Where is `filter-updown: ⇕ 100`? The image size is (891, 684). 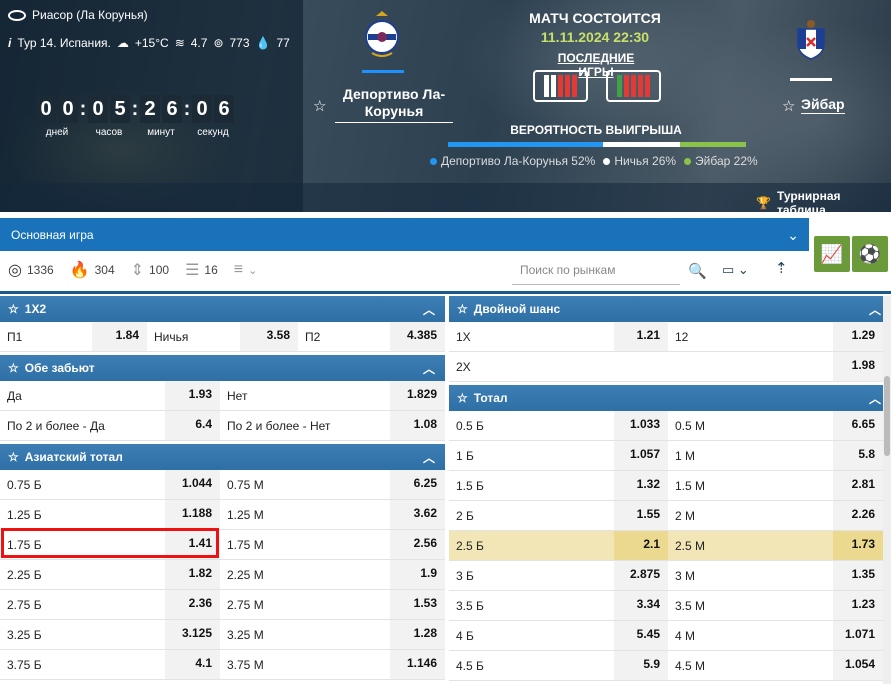 filter-updown: ⇕ 100 is located at coordinates (150, 270).